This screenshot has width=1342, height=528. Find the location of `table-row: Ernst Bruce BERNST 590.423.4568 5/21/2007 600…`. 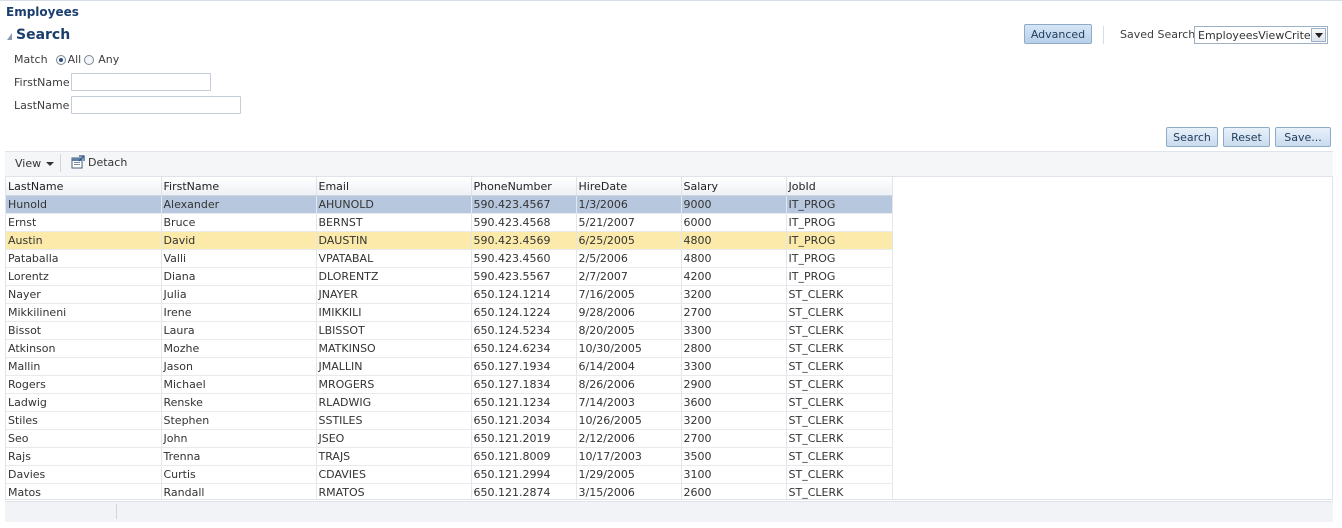

table-row: Ernst Bruce BERNST 590.423.4568 5/21/2007 600… is located at coordinates (449, 222).